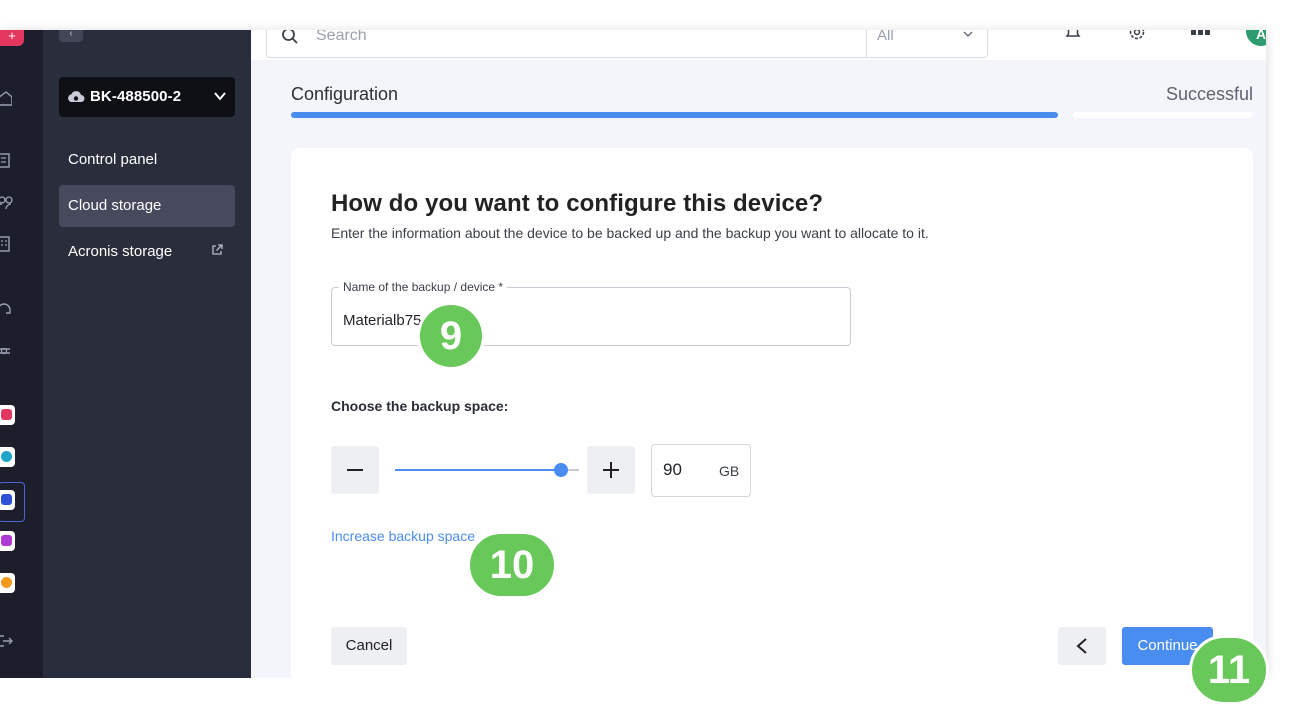 The image size is (1296, 708). Describe the element at coordinates (8, 244) in the screenshot. I see `office-icon` at that location.